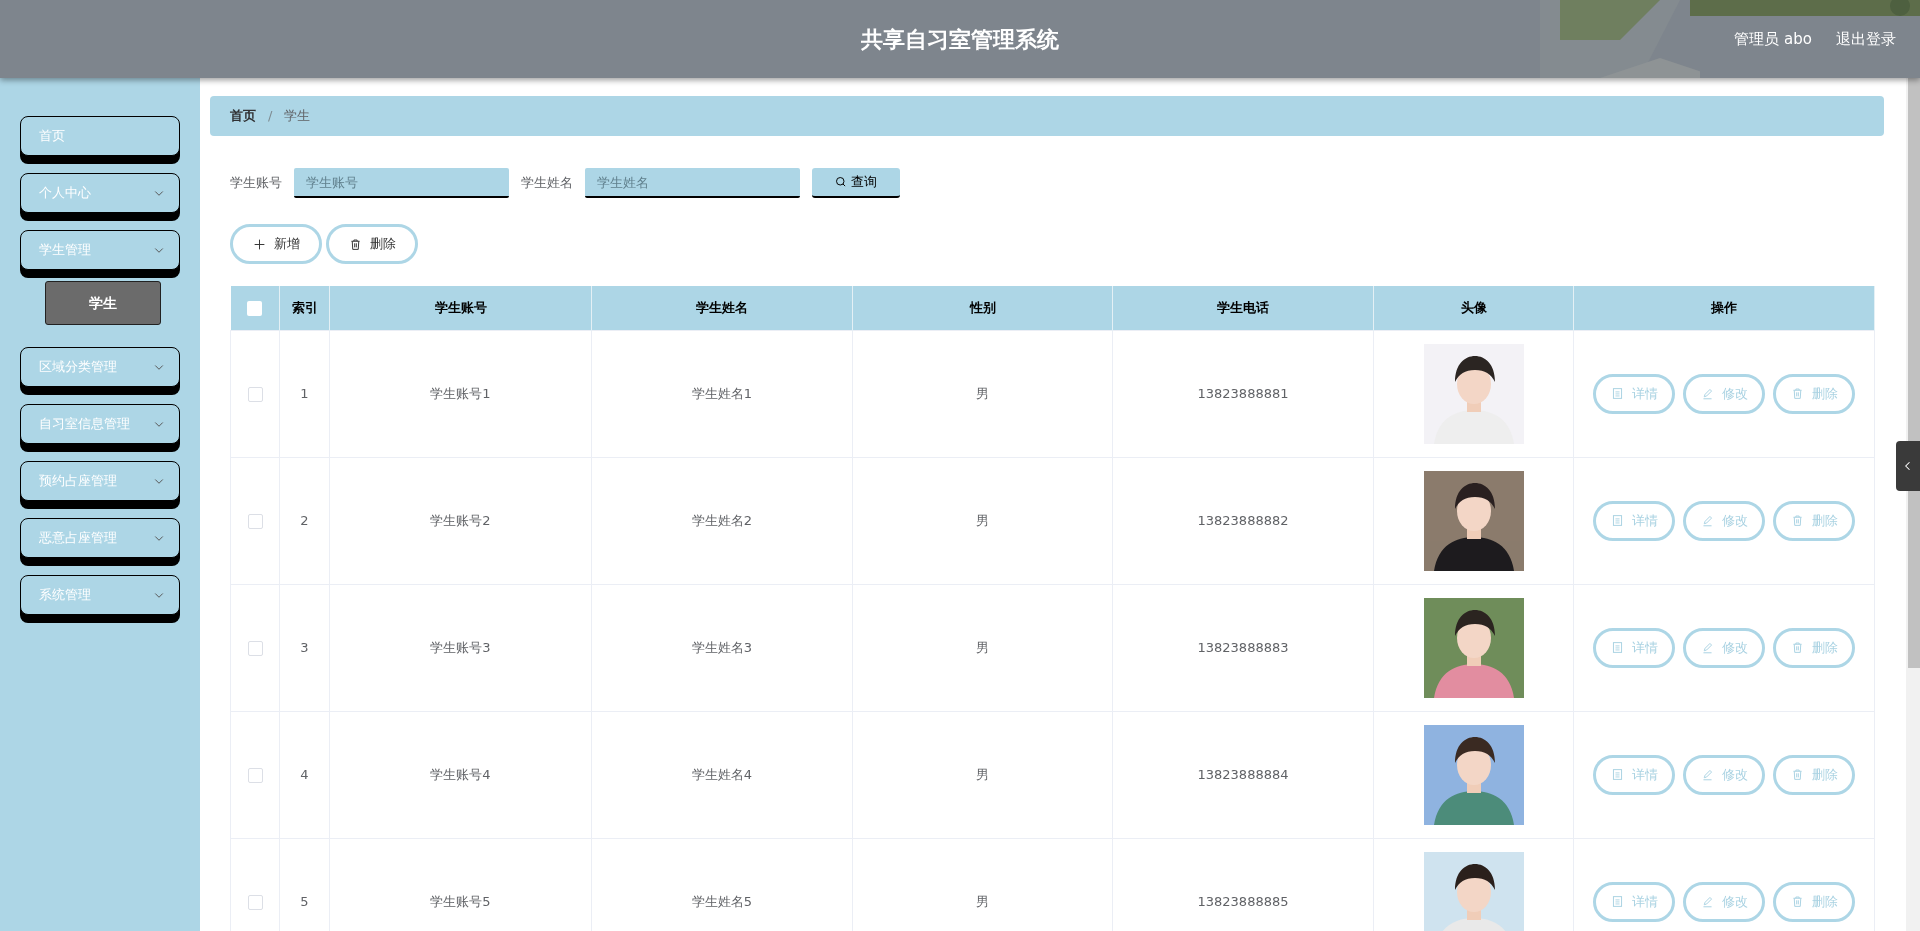  I want to click on logout-link: 退出登录, so click(1866, 39).